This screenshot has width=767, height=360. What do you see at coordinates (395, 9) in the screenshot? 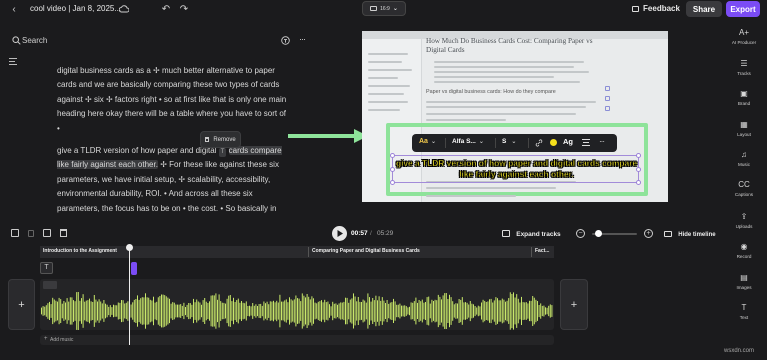
I see `chevron-down-icon: ⌄` at bounding box center [395, 9].